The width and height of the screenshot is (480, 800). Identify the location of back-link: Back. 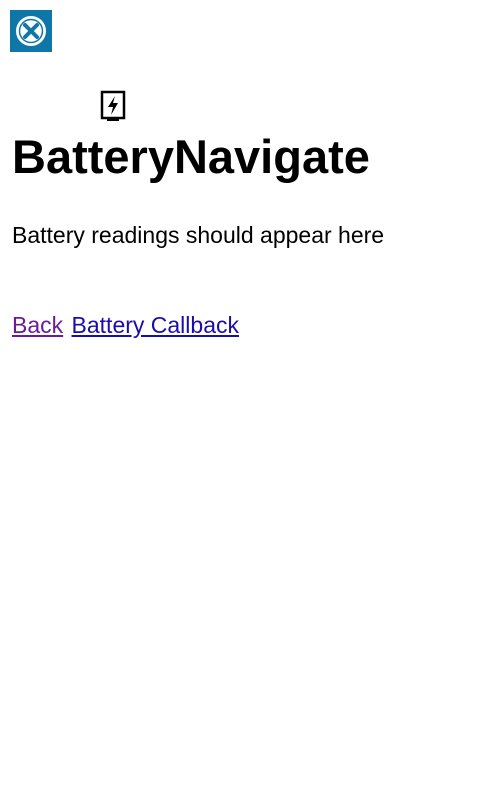
(37, 325).